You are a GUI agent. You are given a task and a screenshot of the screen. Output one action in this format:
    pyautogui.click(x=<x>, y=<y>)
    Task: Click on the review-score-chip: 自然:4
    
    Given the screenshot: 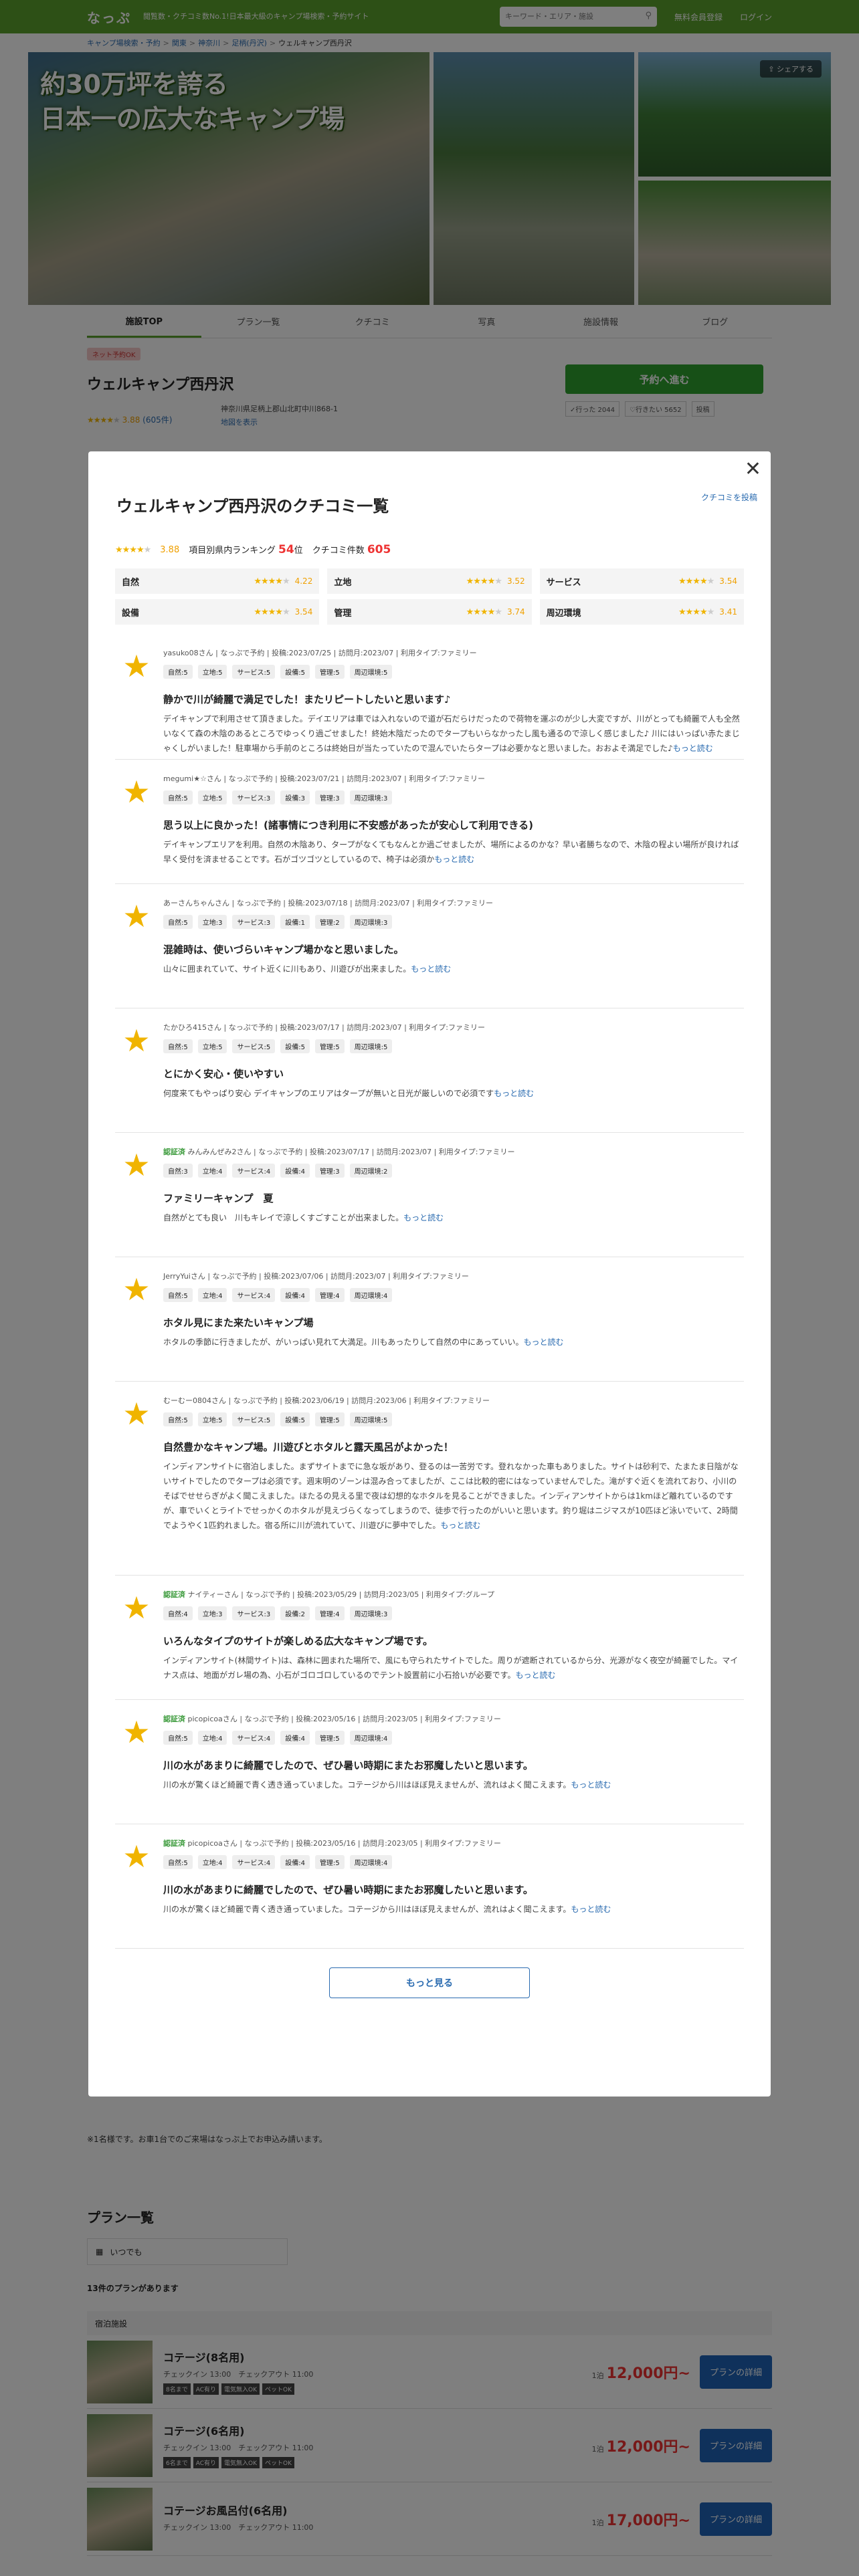 What is the action you would take?
    pyautogui.click(x=178, y=1613)
    